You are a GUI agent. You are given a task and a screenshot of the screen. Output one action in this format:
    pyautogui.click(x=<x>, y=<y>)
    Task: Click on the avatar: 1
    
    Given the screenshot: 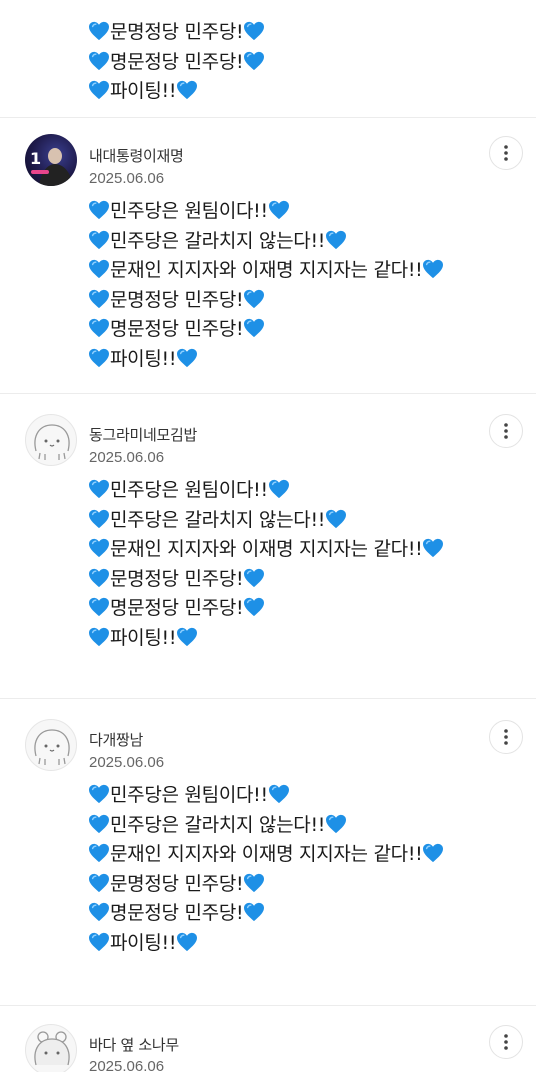 What is the action you would take?
    pyautogui.click(x=51, y=160)
    